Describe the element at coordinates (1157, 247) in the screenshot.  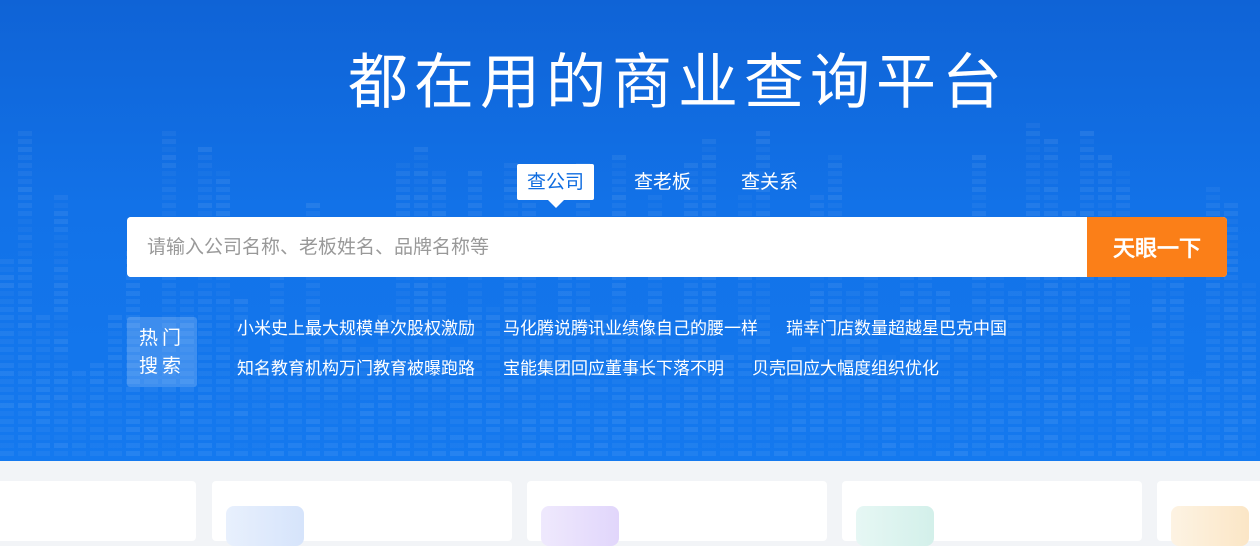
I see `search-button: 天眼一下` at that location.